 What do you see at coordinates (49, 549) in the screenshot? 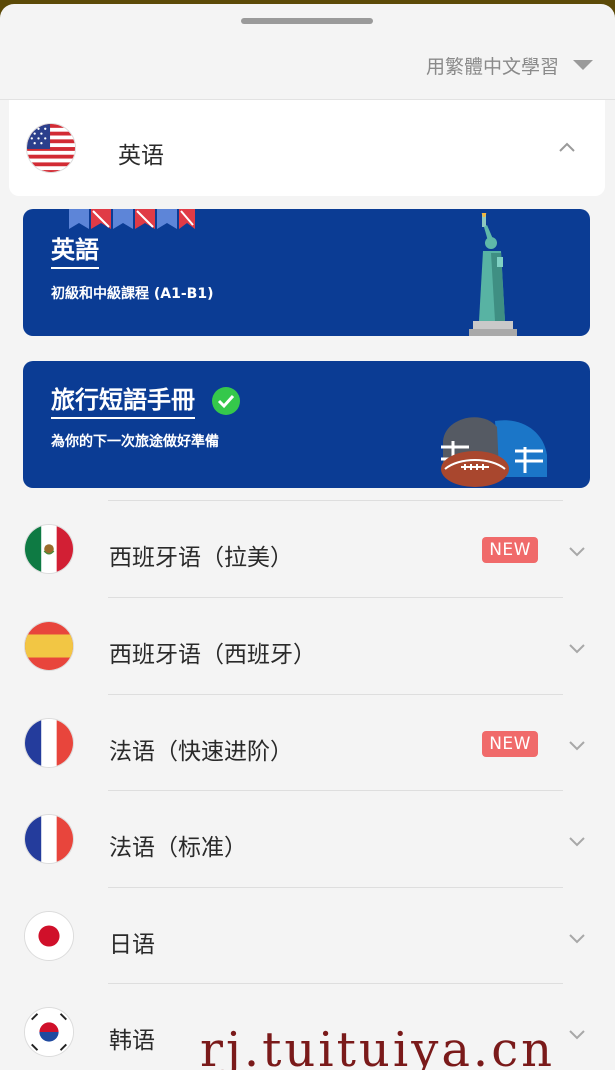
I see `mexico-flag-icon` at bounding box center [49, 549].